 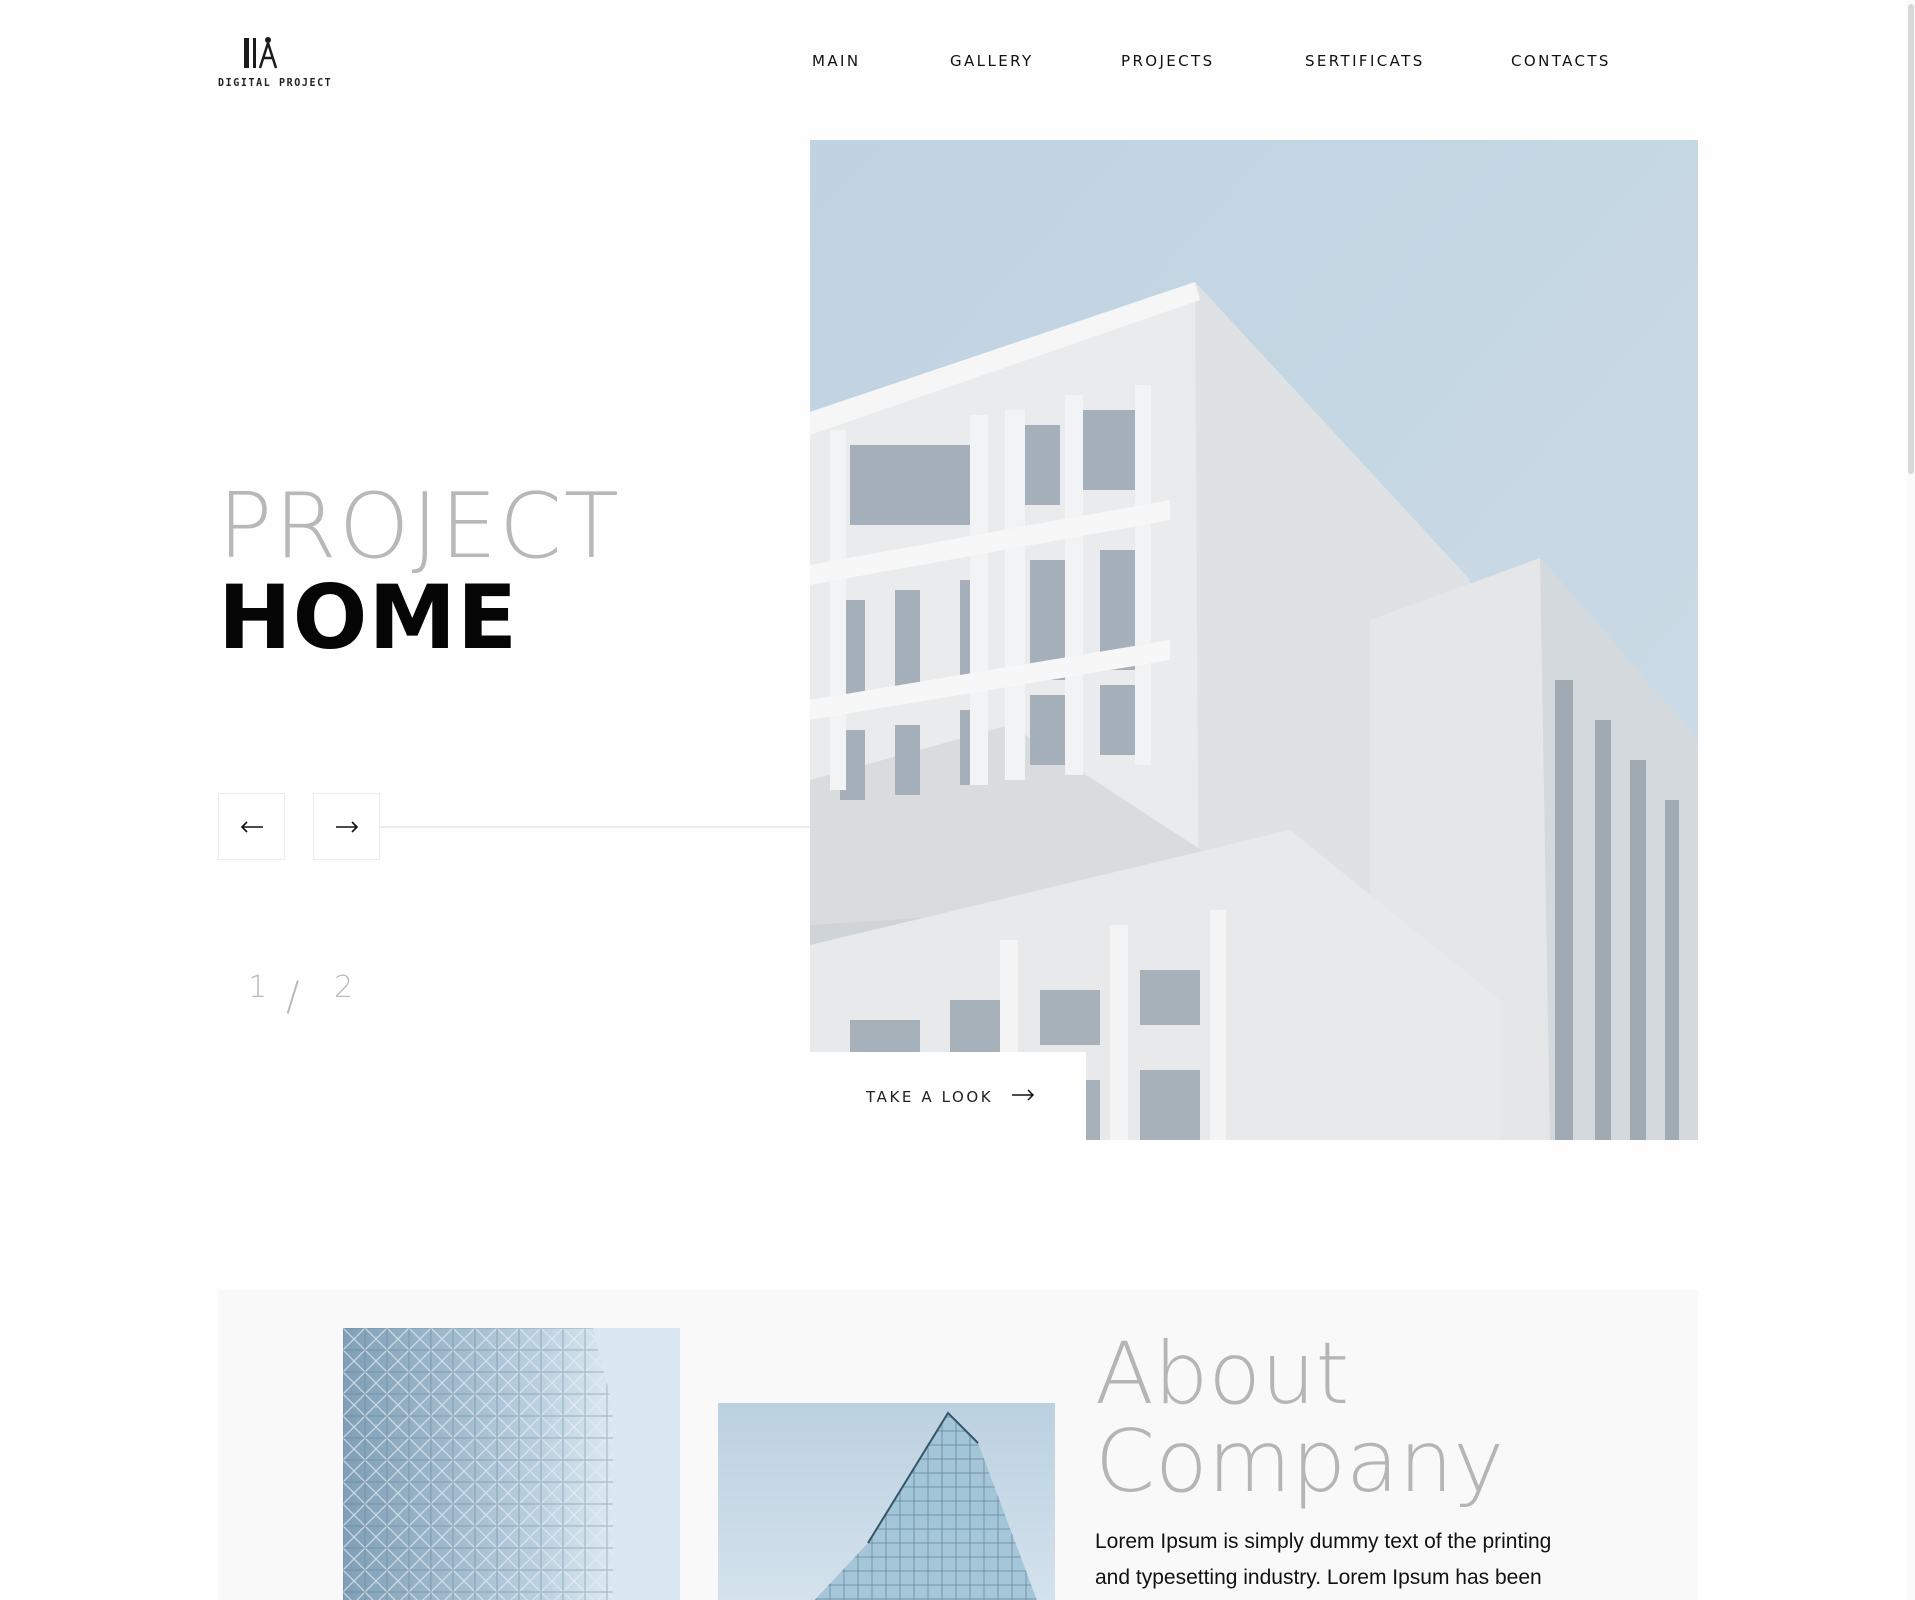 What do you see at coordinates (368, 617) in the screenshot?
I see `hero-title-bold: HOME` at bounding box center [368, 617].